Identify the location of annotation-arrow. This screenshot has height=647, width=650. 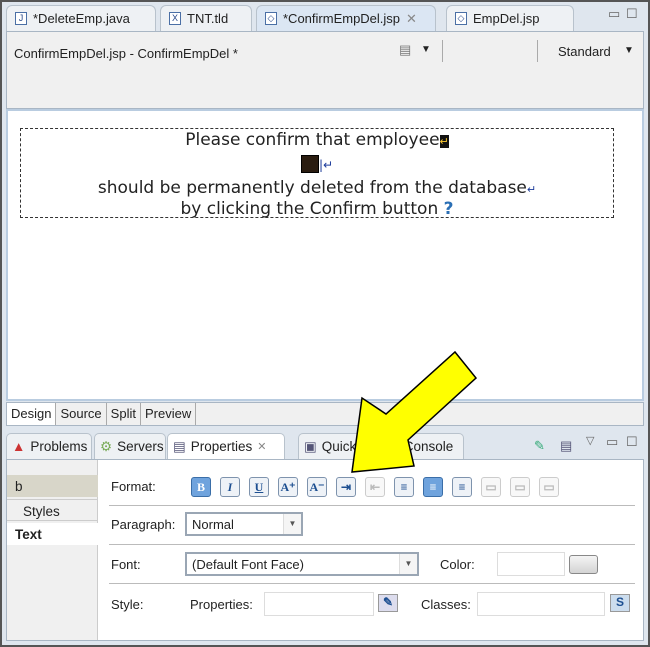
(414, 411).